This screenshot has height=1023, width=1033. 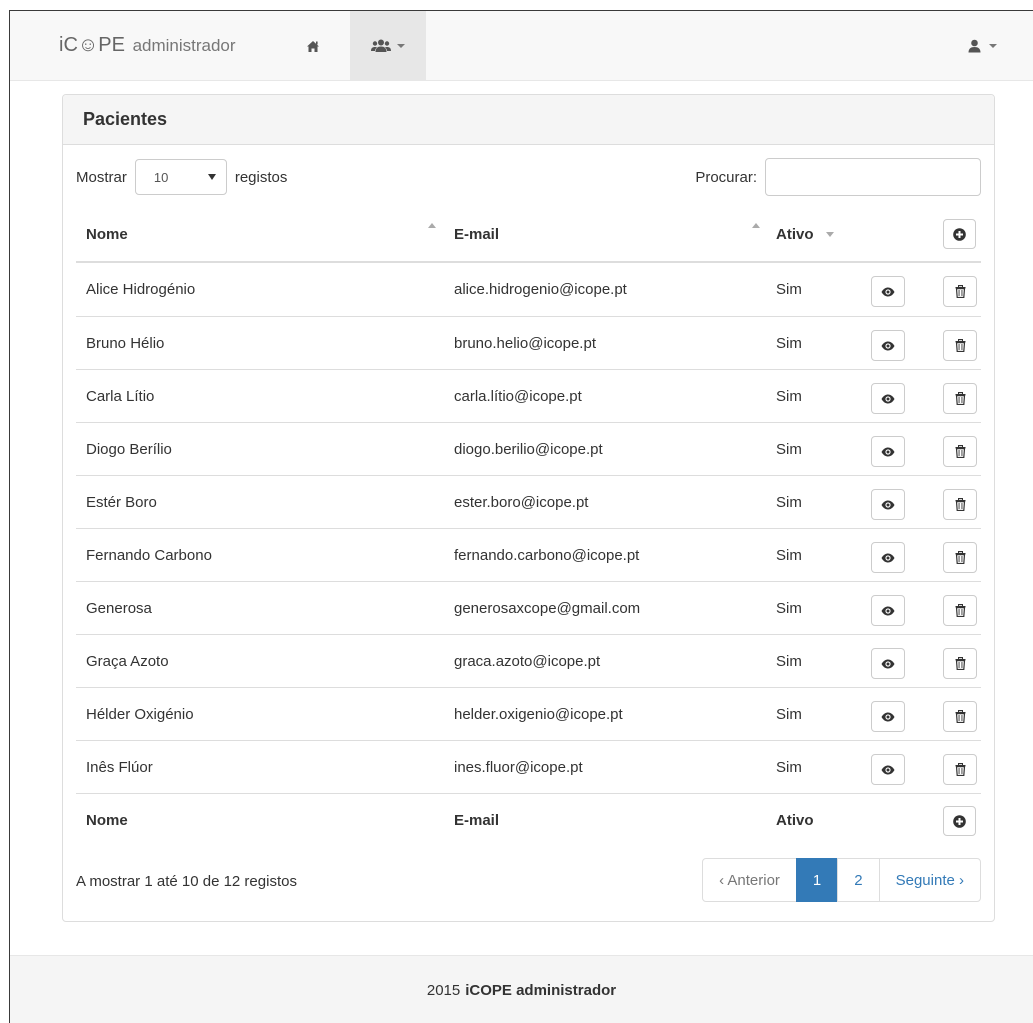 I want to click on page-length-value: 10, so click(x=161, y=177).